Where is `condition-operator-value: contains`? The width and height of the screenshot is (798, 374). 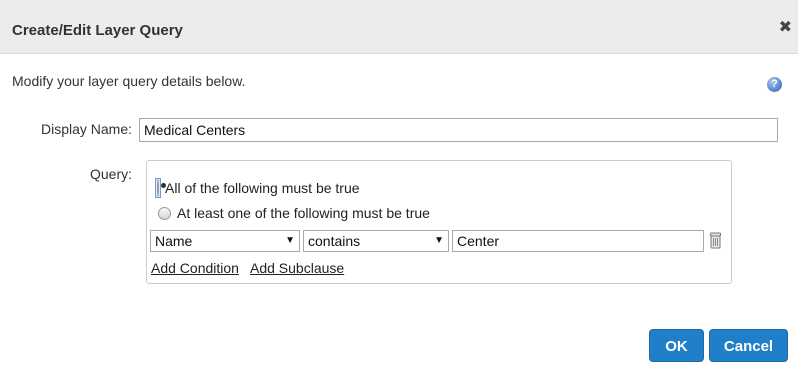
condition-operator-value: contains is located at coordinates (334, 241).